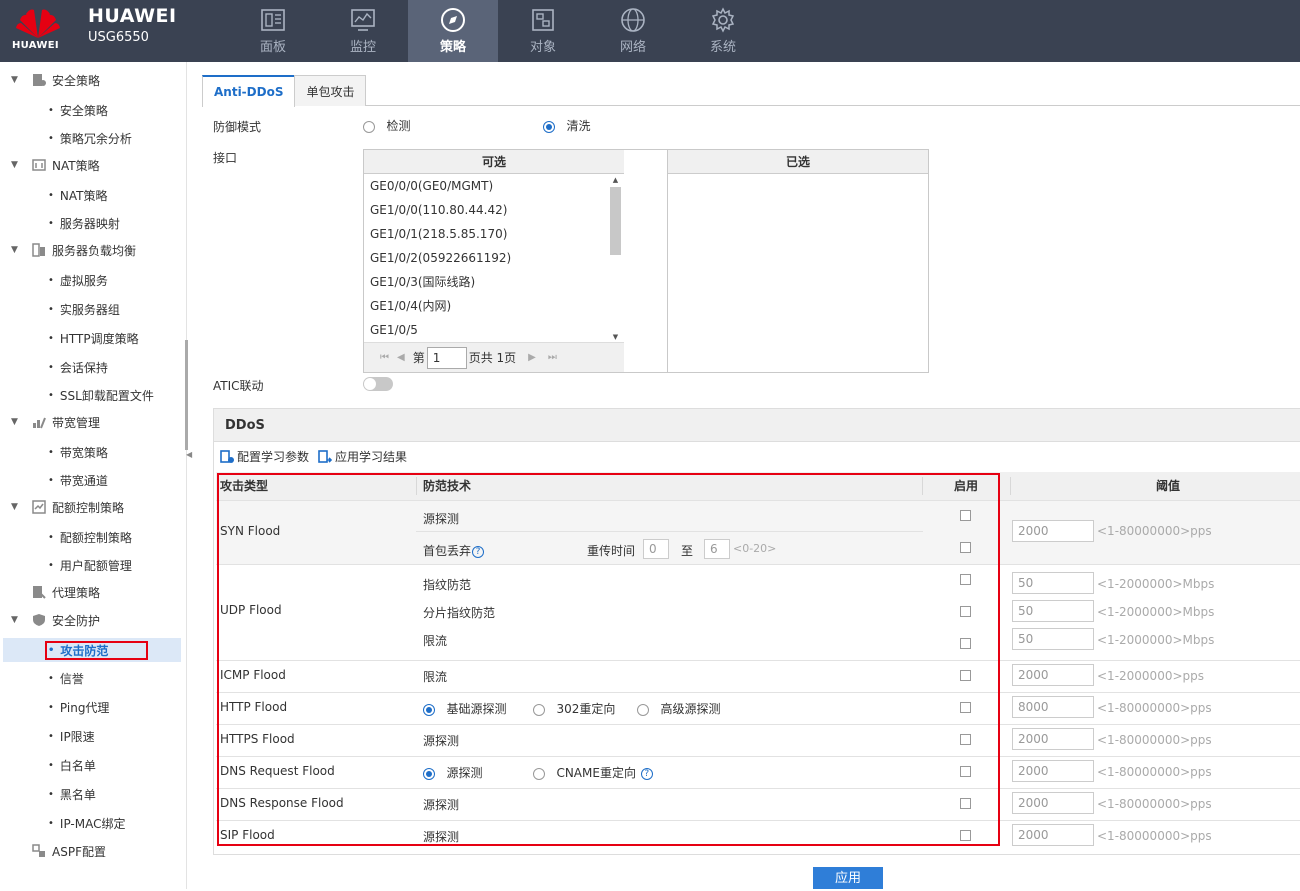  Describe the element at coordinates (371, 457) in the screenshot. I see `link-label: 应用学习结果` at that location.